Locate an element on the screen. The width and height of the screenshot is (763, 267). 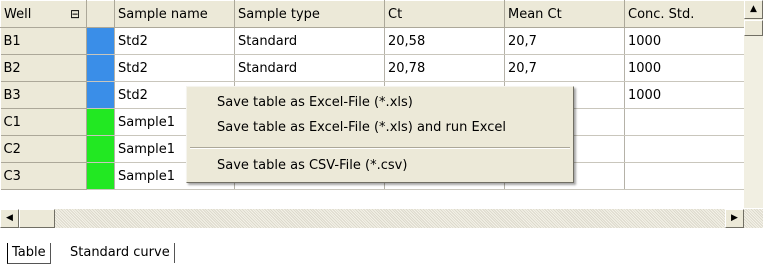
table-row: B2 Std2 Standard 20,78 20,7 1000 is located at coordinates (372, 68).